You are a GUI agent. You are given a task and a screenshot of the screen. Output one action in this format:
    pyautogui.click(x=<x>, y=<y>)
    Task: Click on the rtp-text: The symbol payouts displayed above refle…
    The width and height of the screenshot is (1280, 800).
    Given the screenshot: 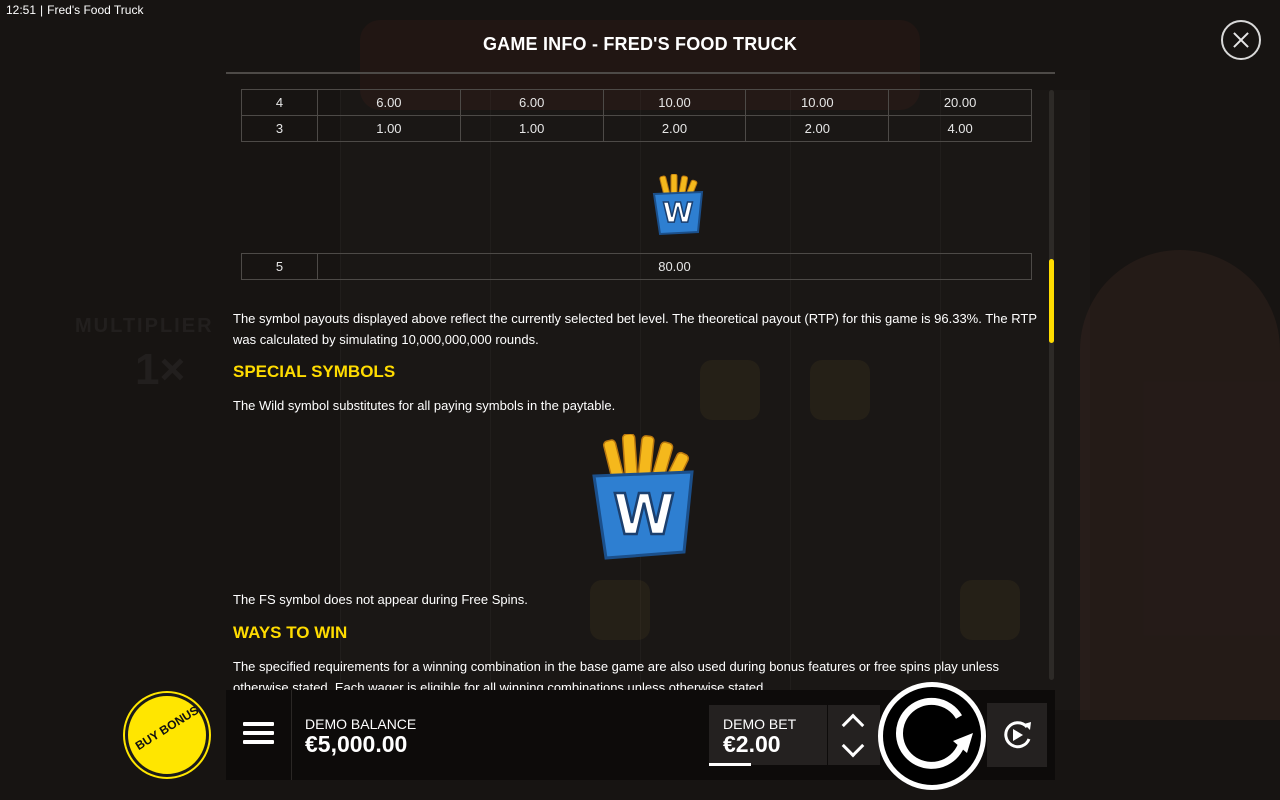 What is the action you would take?
    pyautogui.click(x=635, y=329)
    